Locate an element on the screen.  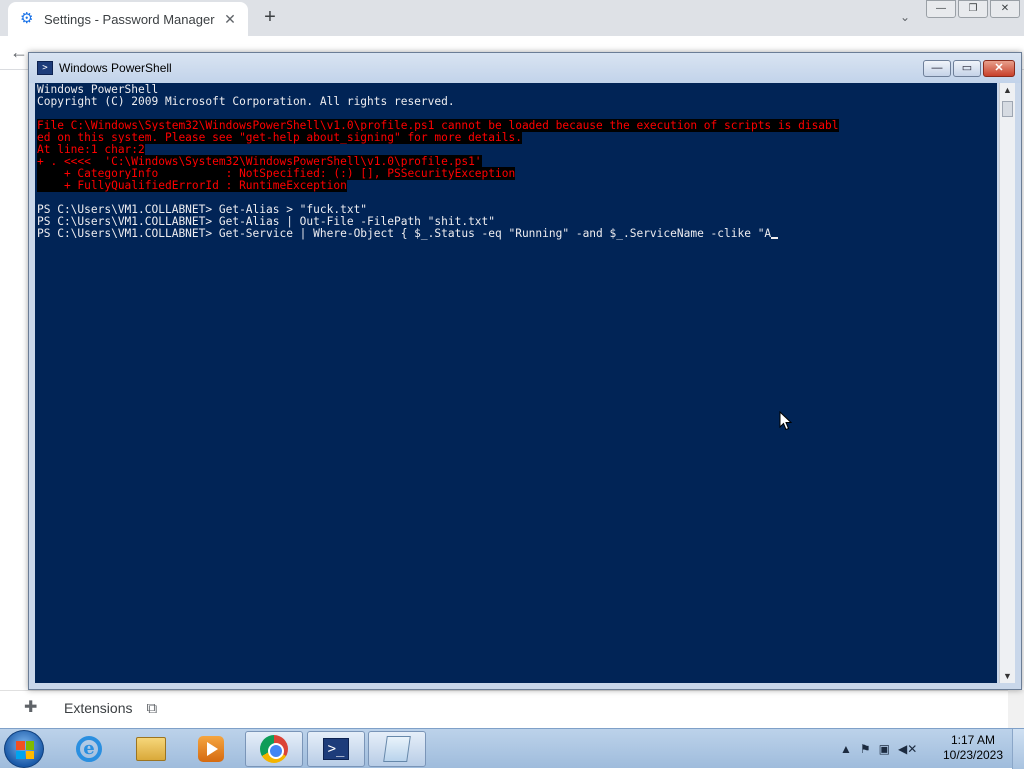
taskbar-internet-explorer: e is located at coordinates (89, 749).